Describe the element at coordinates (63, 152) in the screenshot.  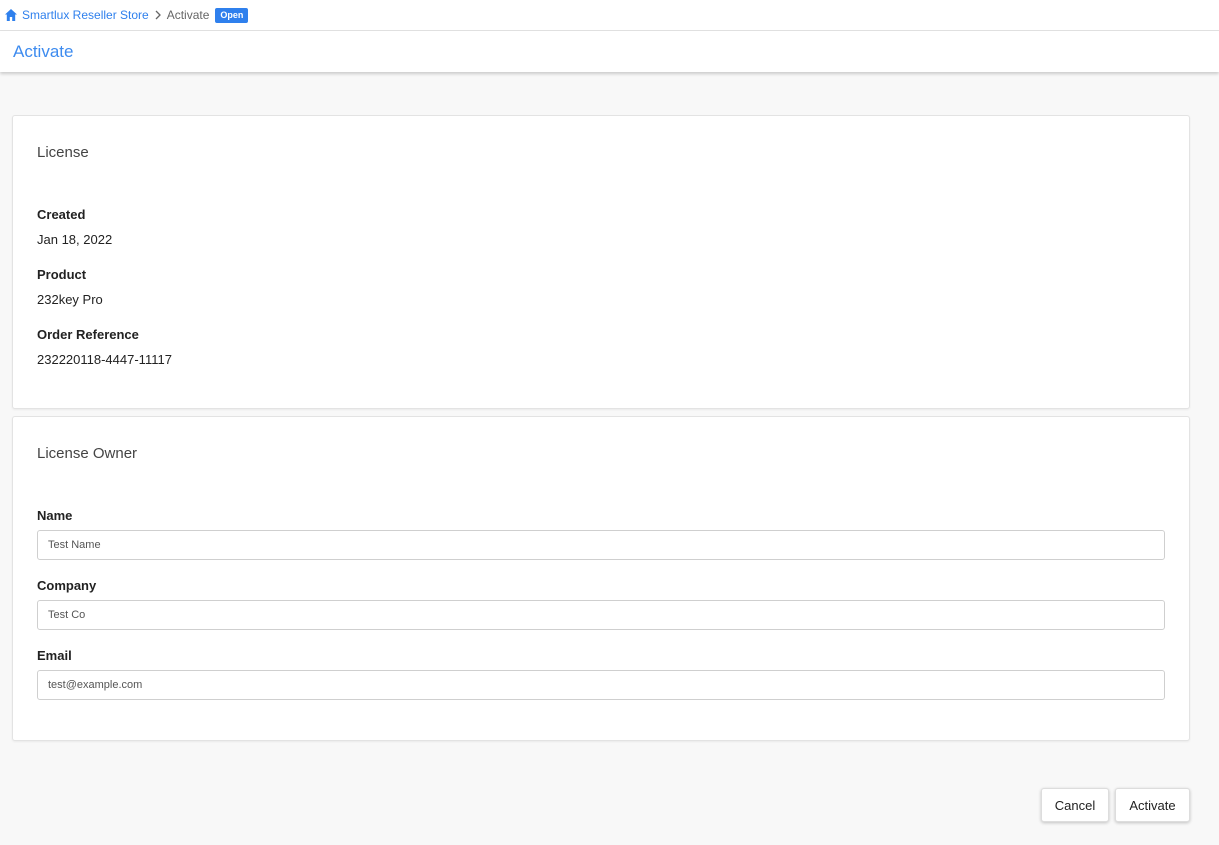
I see `license-card-title: License` at that location.